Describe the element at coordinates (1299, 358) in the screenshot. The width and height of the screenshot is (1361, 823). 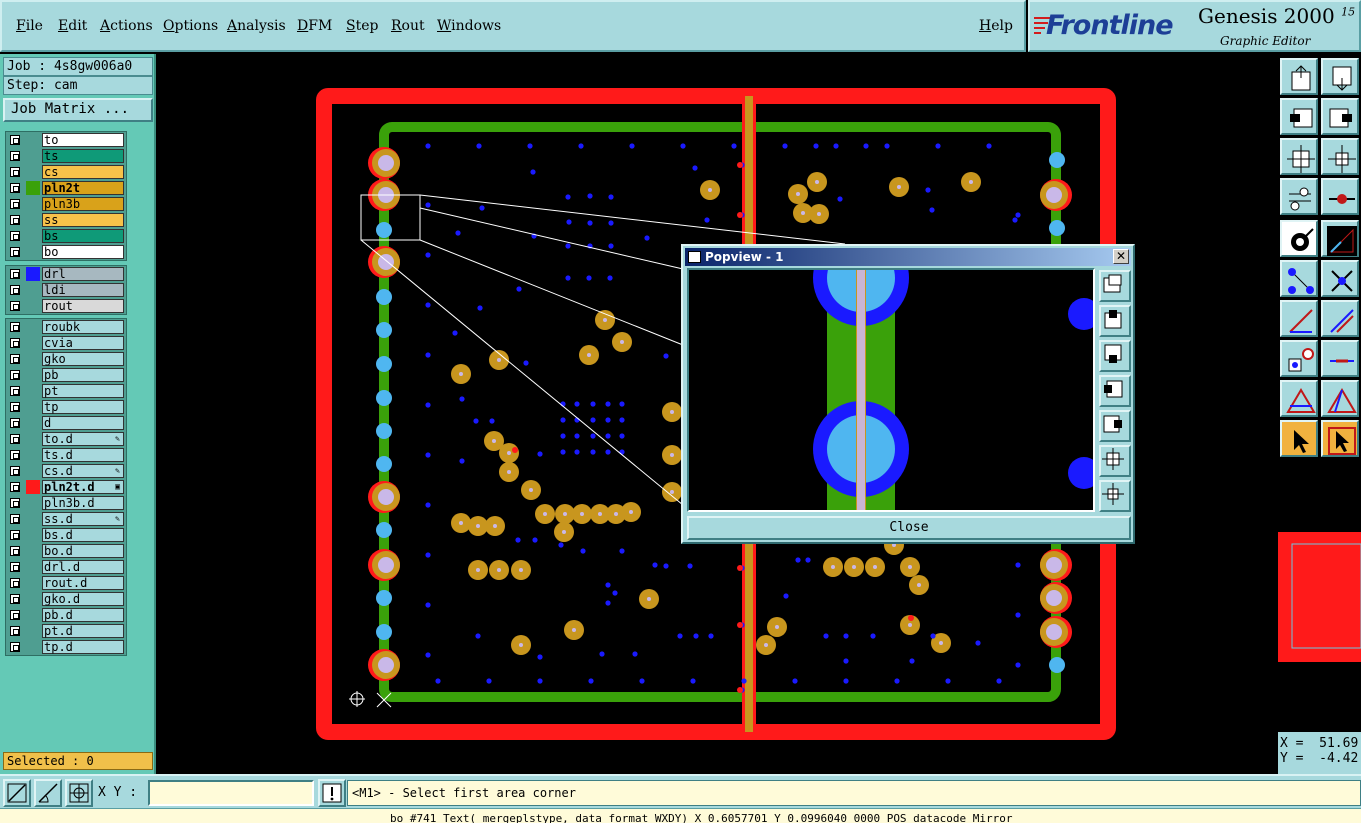
I see `feature-icon` at that location.